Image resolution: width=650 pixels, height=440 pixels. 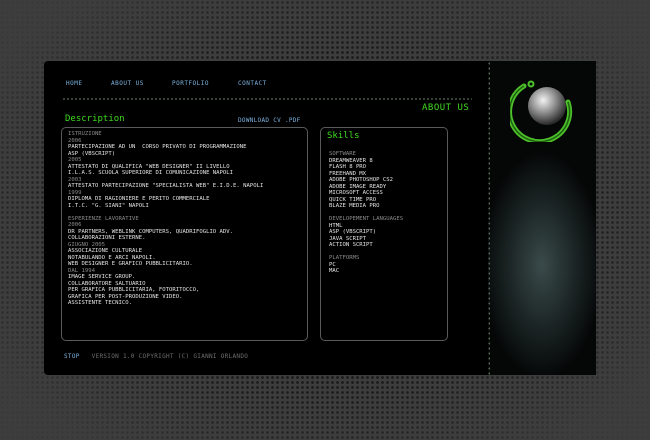 What do you see at coordinates (343, 136) in the screenshot?
I see `skills-title: Skills` at bounding box center [343, 136].